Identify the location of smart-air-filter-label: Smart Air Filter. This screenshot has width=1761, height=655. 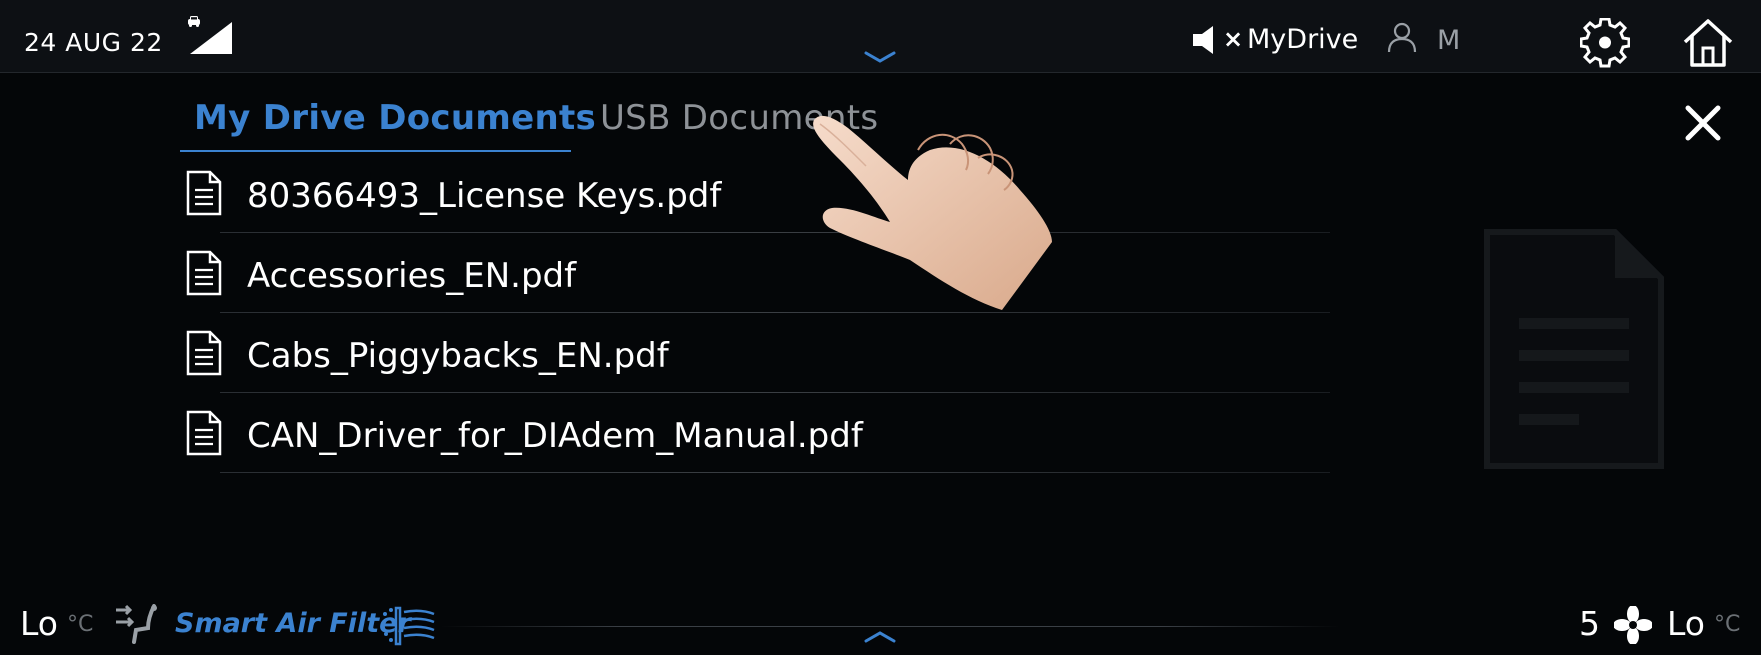
(293, 623).